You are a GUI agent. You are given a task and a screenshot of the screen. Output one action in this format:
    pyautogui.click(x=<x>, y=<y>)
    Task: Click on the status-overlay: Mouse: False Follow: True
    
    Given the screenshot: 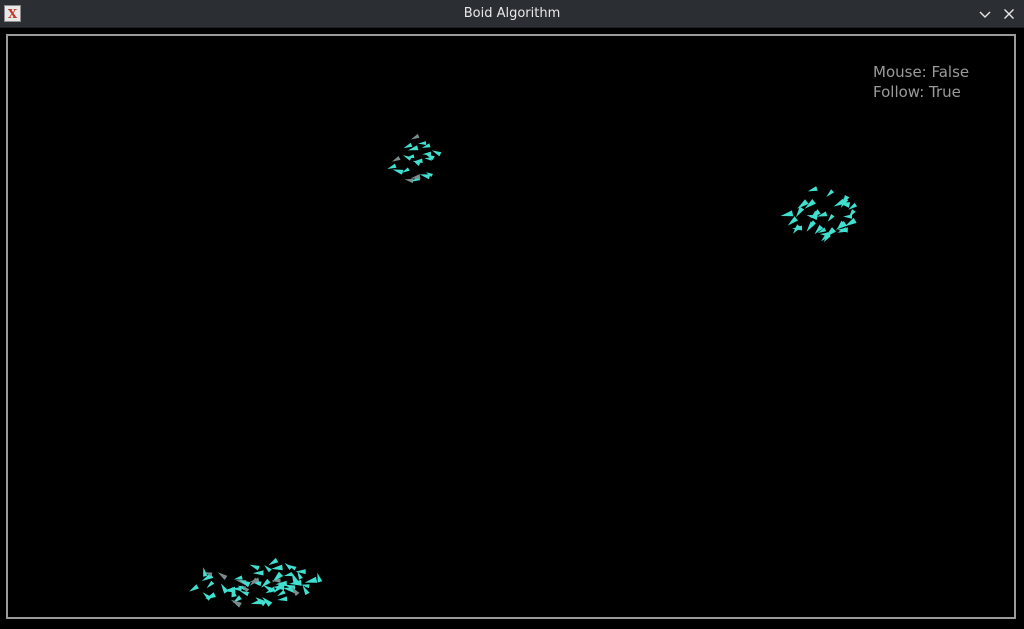 What is the action you would take?
    pyautogui.click(x=921, y=82)
    